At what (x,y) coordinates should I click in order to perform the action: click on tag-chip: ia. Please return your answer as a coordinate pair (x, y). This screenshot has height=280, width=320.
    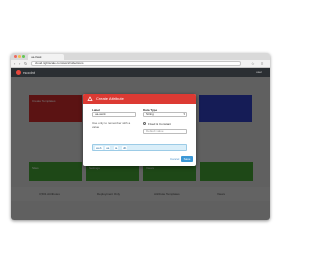
    Looking at the image, I should click on (116, 148).